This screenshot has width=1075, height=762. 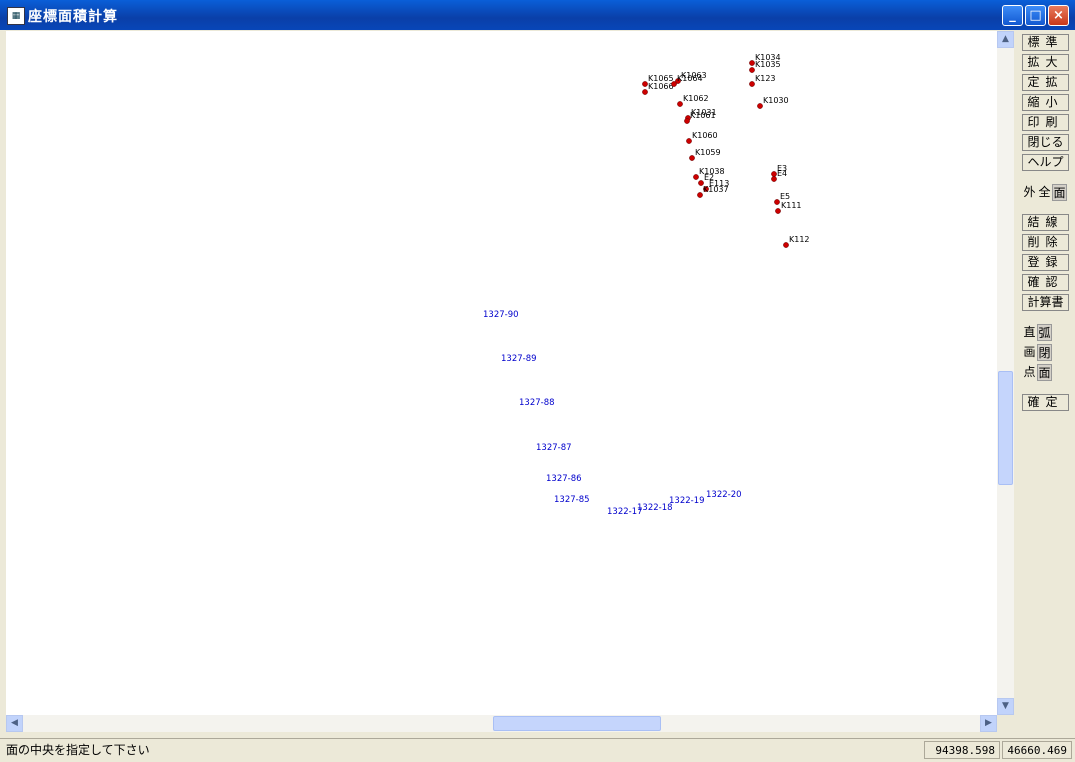 I want to click on vertical-scrollbar: ▲ ▼, so click(x=1005, y=373).